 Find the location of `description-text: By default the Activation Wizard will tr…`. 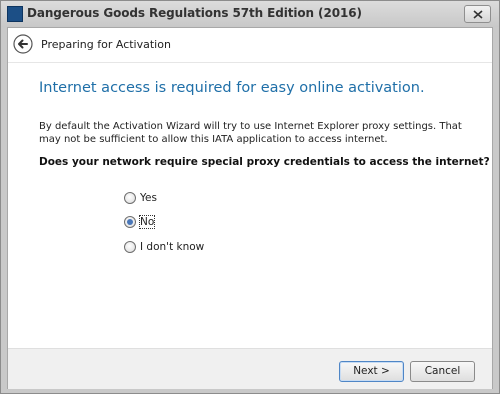

description-text: By default the Activation Wizard will tr… is located at coordinates (250, 133).